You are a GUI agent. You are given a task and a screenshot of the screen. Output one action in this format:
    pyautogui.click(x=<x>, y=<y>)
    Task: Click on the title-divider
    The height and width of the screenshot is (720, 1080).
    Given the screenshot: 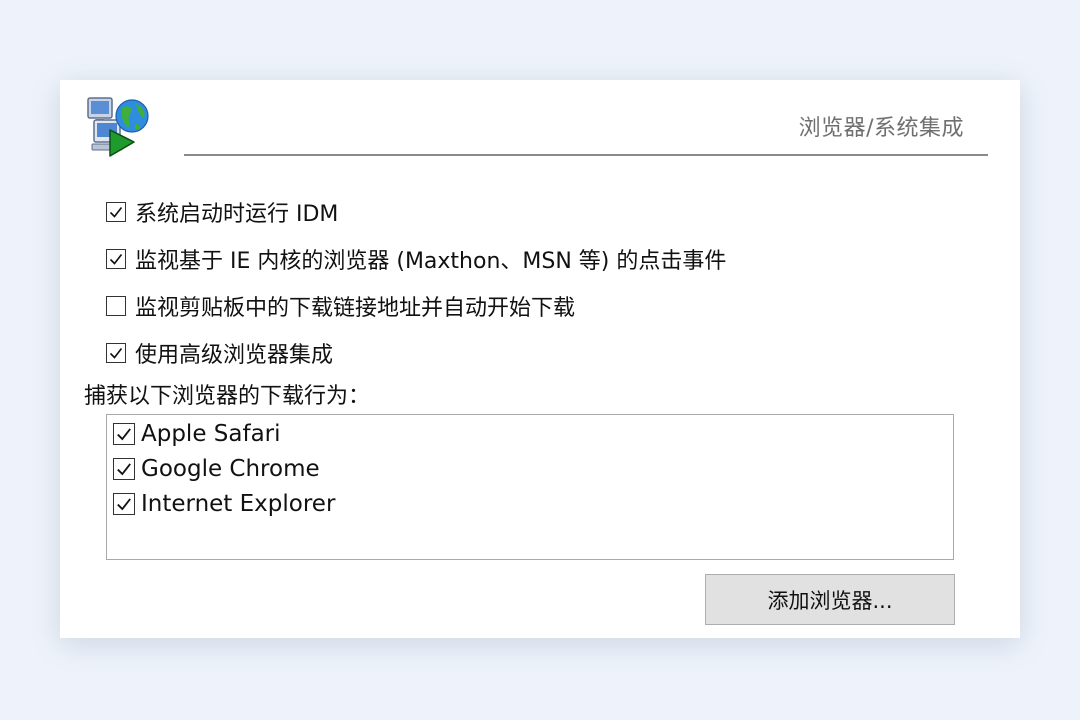 What is the action you would take?
    pyautogui.click(x=586, y=155)
    